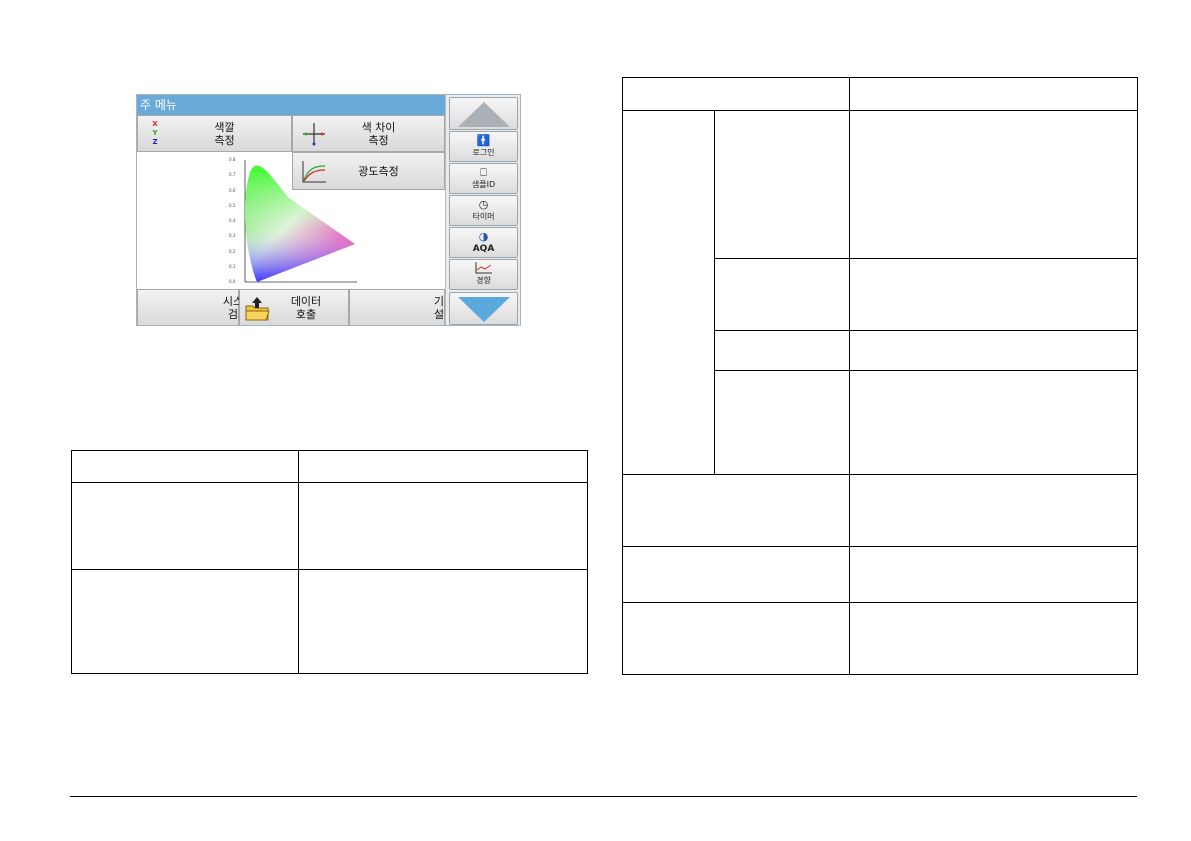 Image resolution: width=1191 pixels, height=841 pixels. Describe the element at coordinates (782, 422) in the screenshot. I see `right-table-row4-sub` at that location.